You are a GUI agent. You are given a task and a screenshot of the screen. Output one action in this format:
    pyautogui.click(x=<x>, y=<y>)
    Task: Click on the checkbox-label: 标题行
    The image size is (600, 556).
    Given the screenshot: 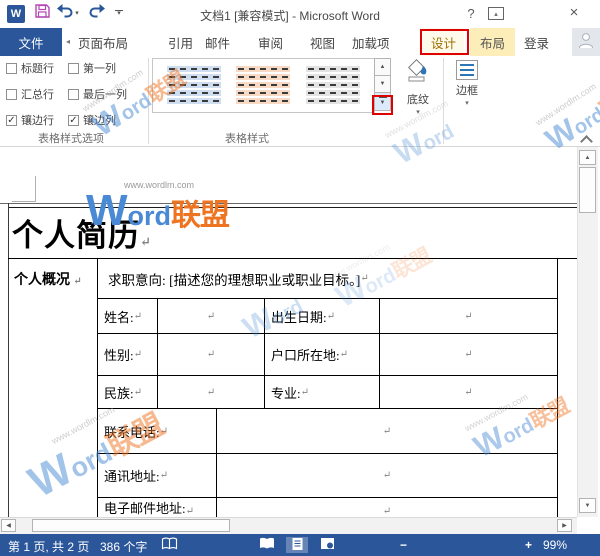 What is the action you would take?
    pyautogui.click(x=37, y=69)
    